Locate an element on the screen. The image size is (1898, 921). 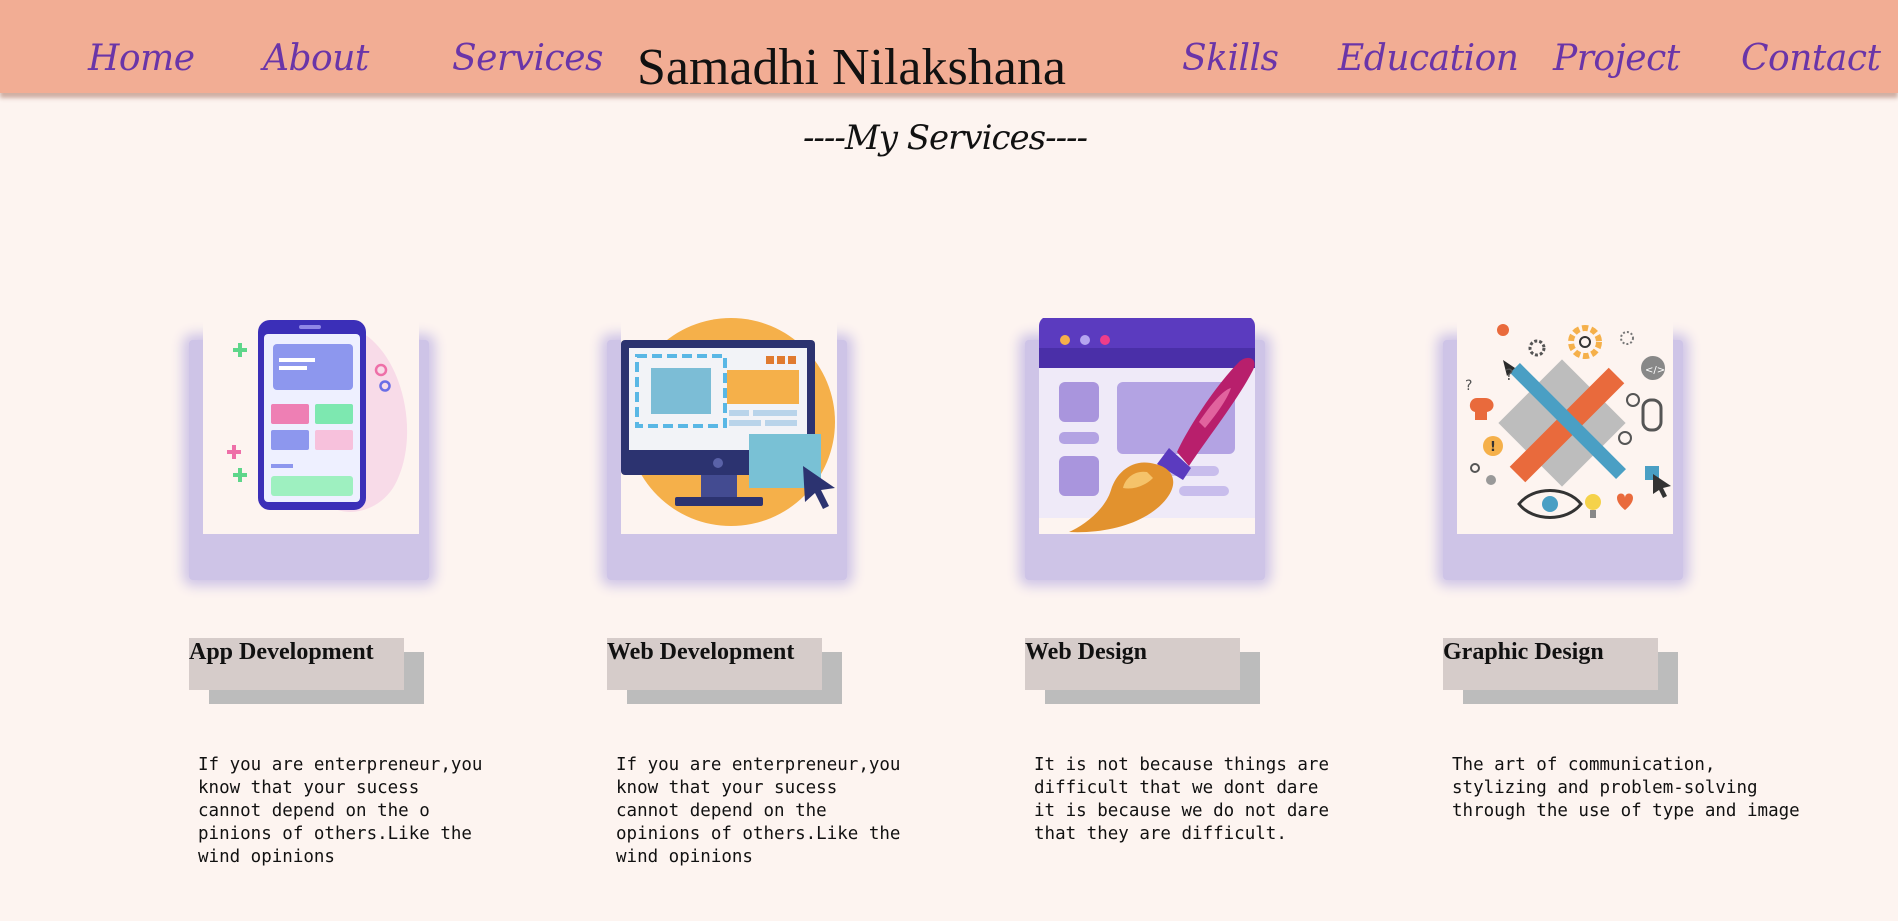
nav-link-contact: Contact is located at coordinates (1811, 58).